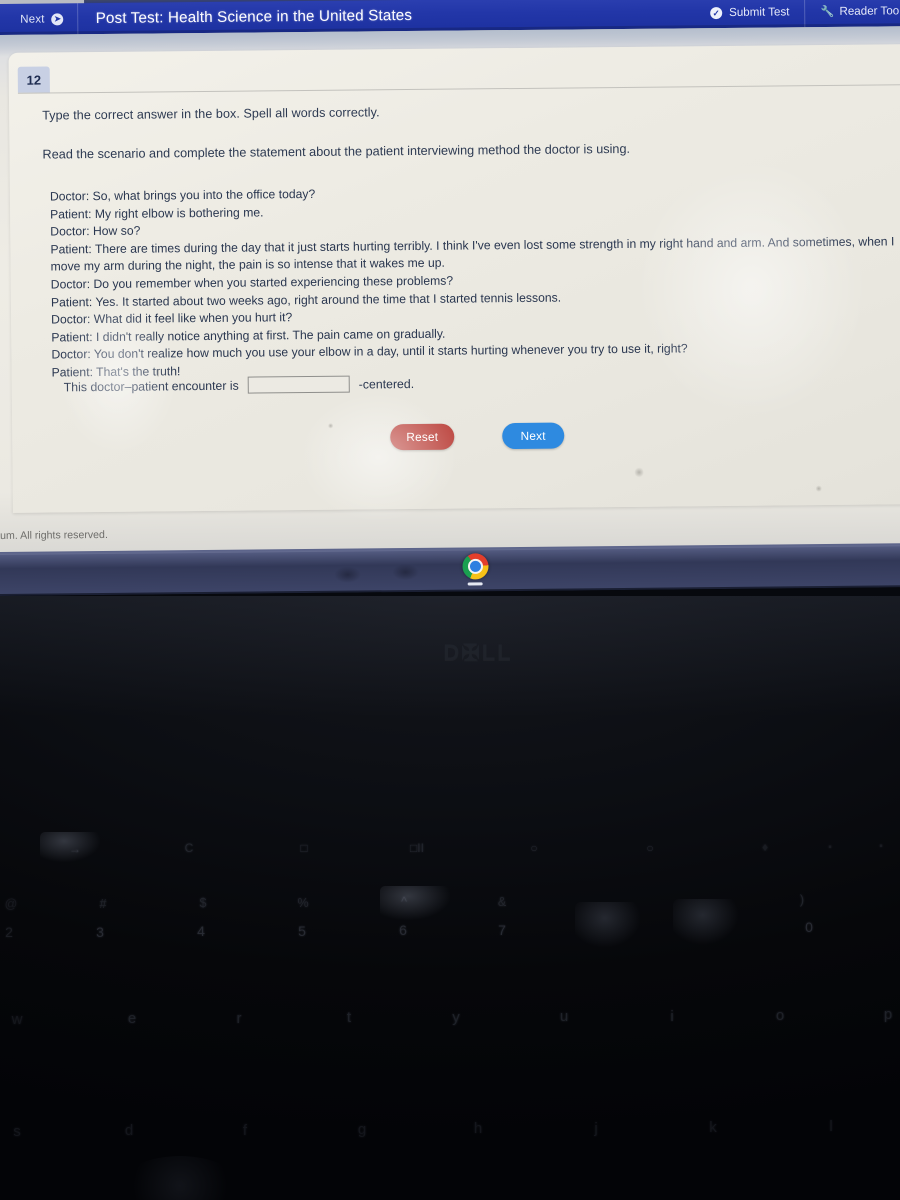  What do you see at coordinates (475, 583) in the screenshot?
I see `taskbar-active-indicator` at bounding box center [475, 583].